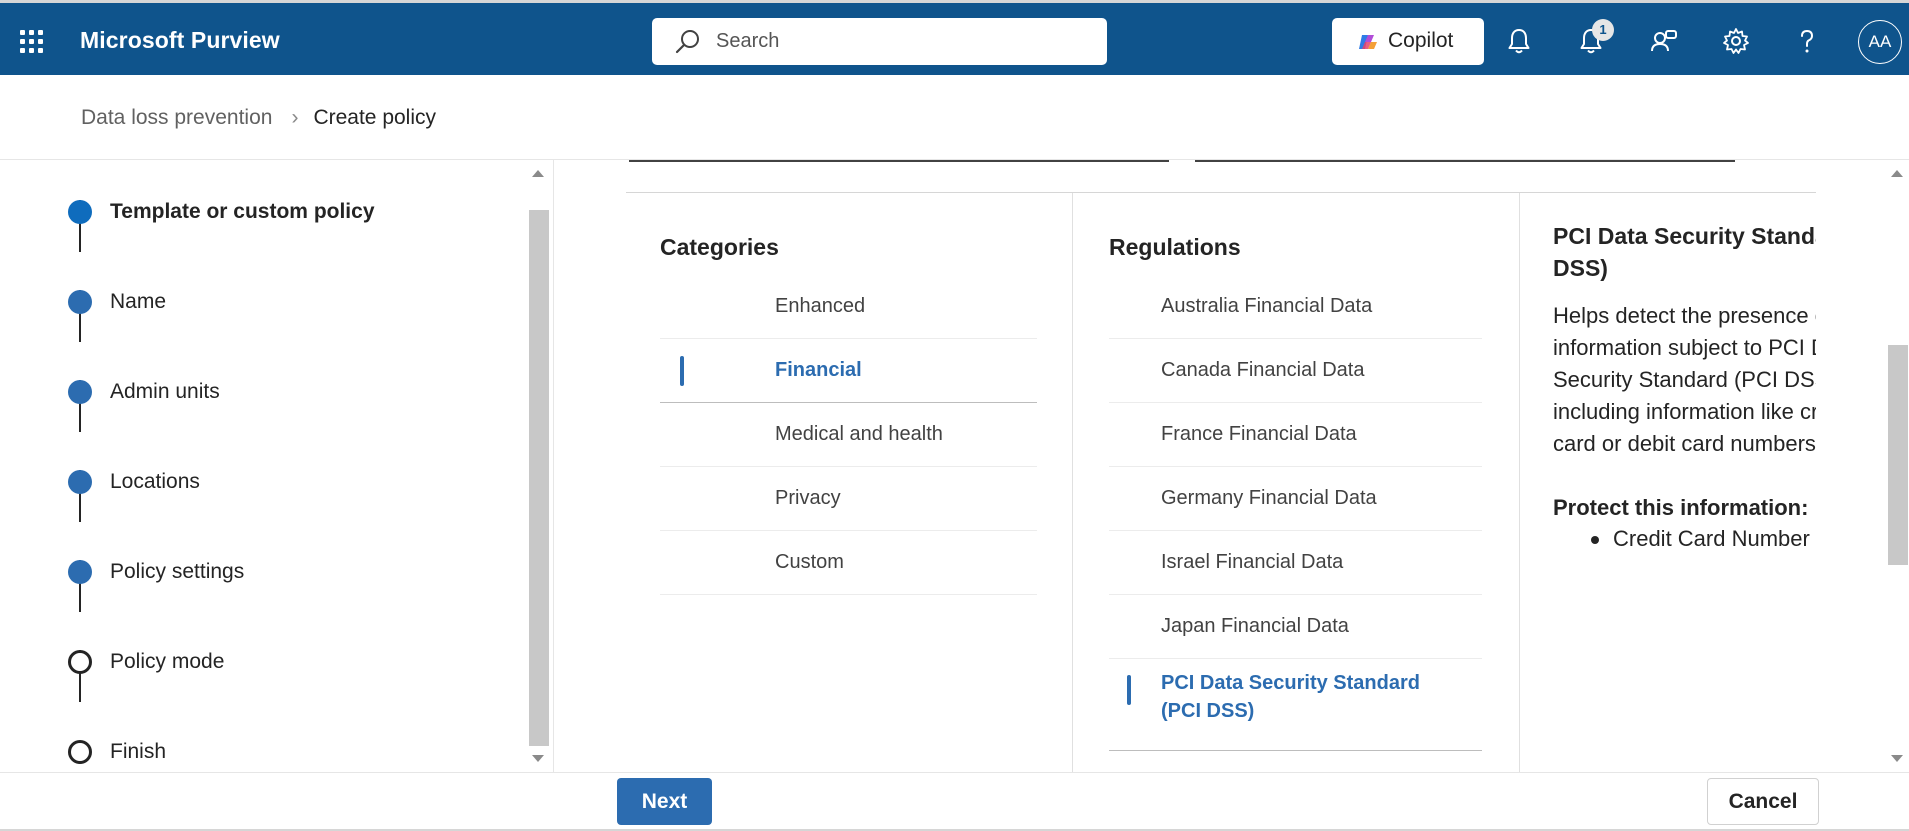  I want to click on step-label: Name, so click(138, 301).